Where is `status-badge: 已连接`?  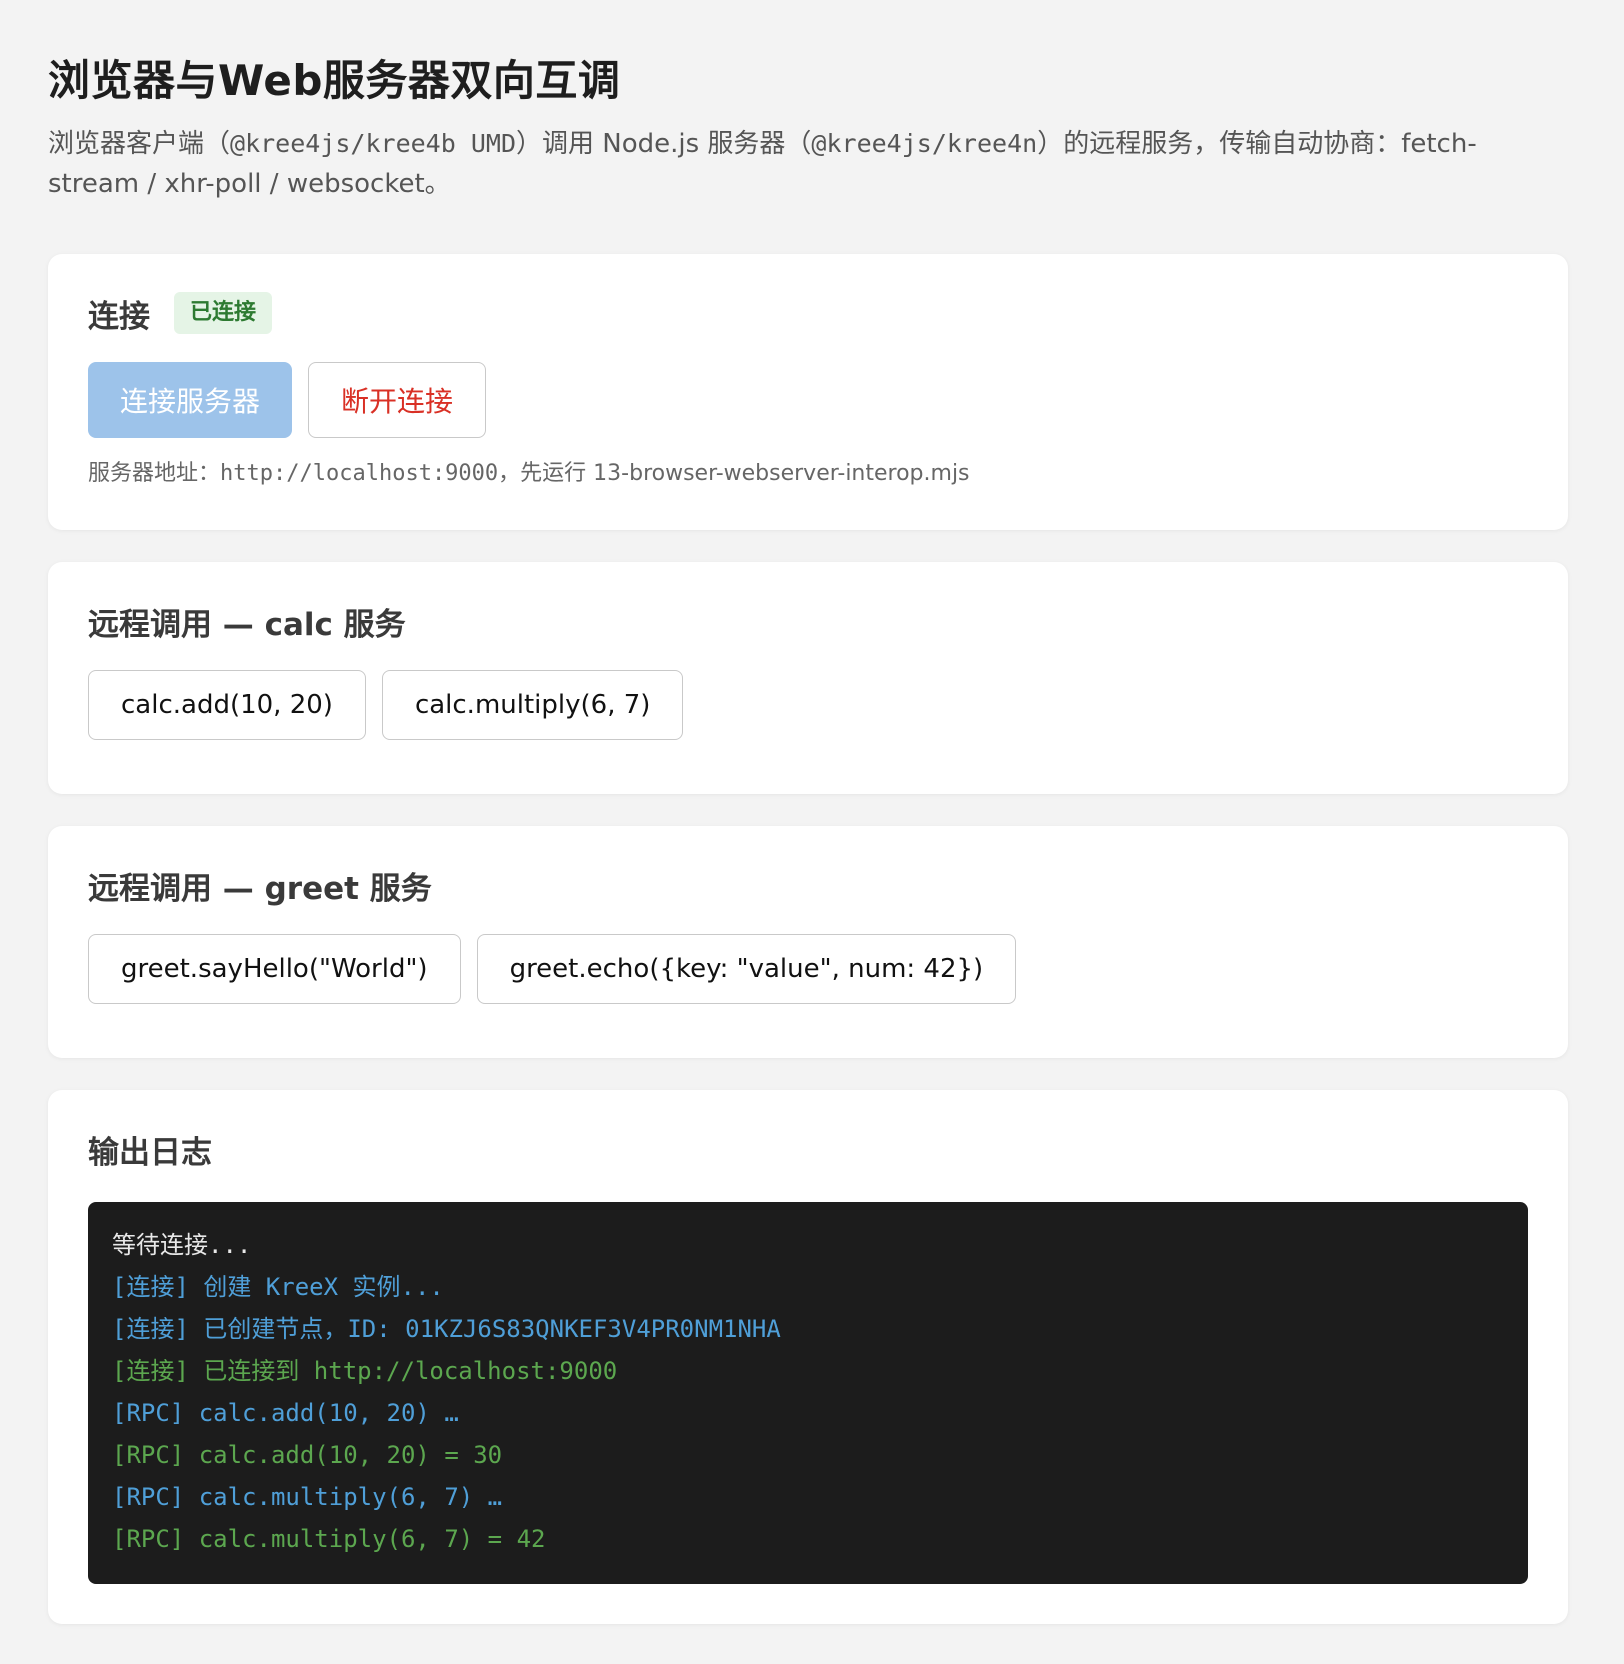 status-badge: 已连接 is located at coordinates (223, 313).